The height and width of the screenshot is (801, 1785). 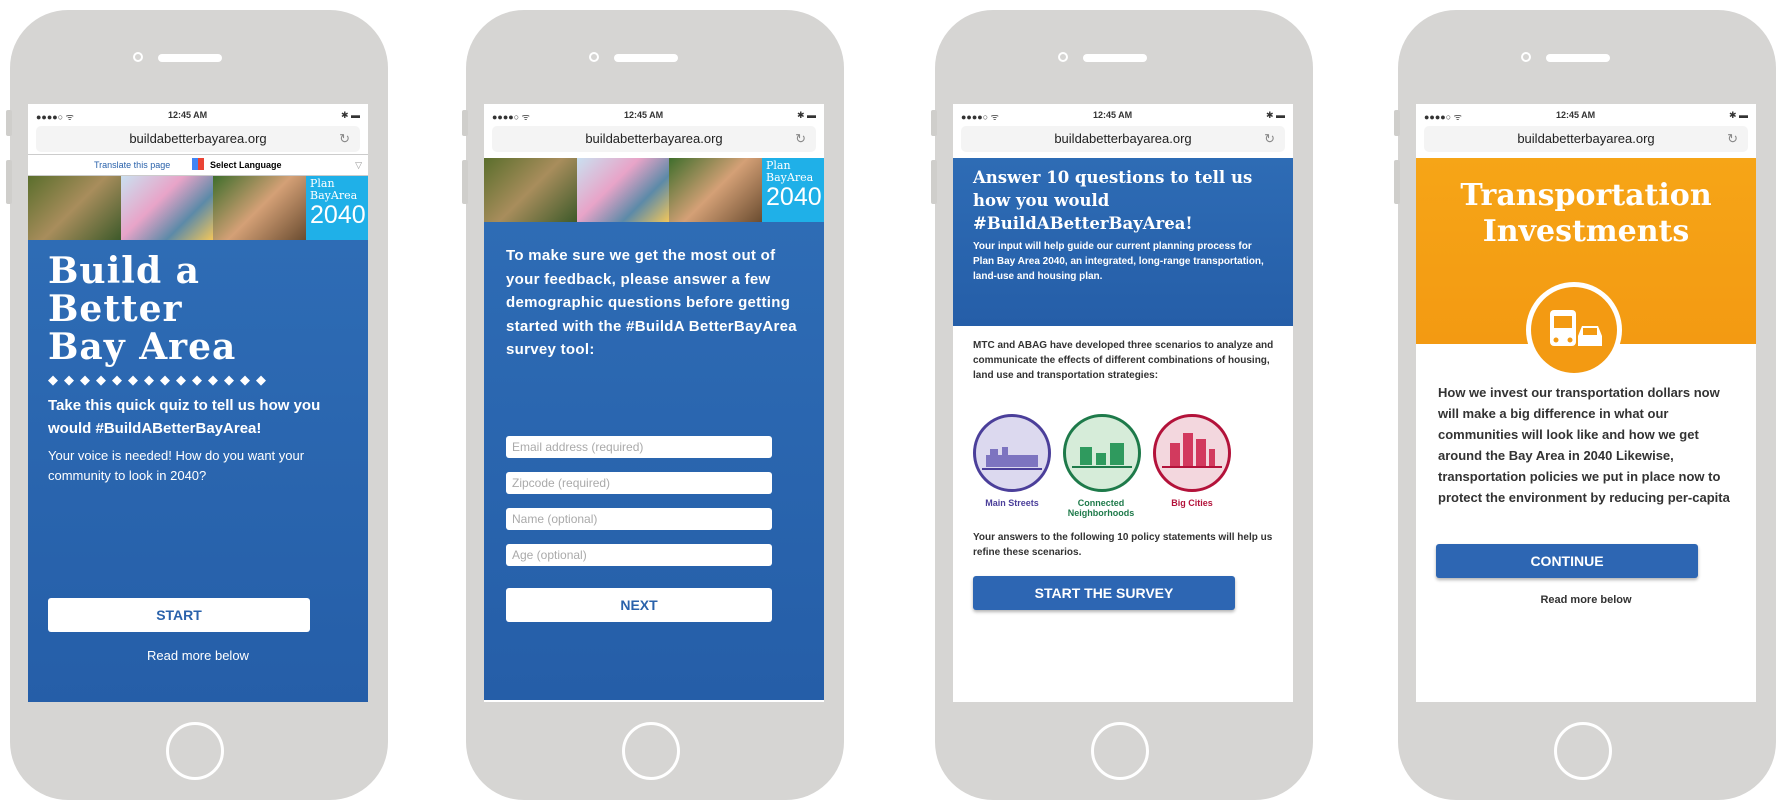 I want to click on page-title: Transportation Investments, so click(x=1586, y=213).